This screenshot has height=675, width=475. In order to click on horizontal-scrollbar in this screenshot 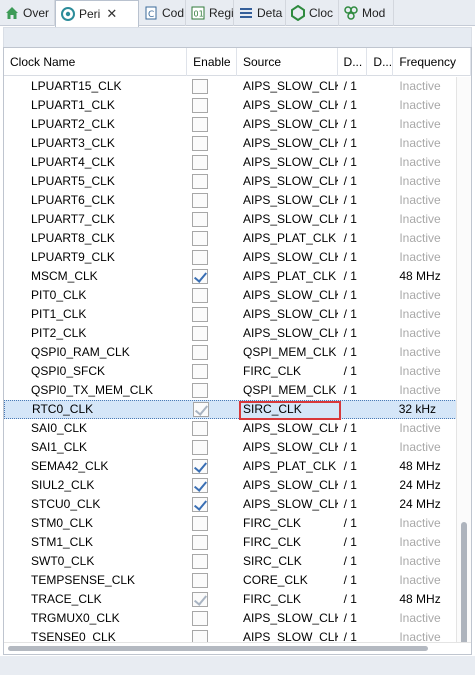, I will do `click(237, 648)`.